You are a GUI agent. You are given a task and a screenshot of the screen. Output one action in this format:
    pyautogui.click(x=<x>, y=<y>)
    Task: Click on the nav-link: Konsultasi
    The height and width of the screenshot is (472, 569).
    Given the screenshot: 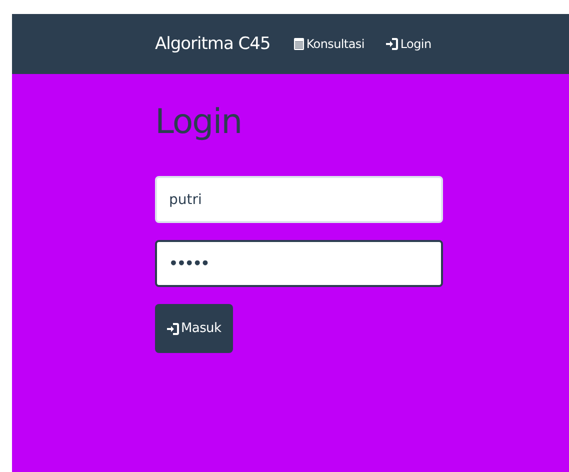 What is the action you would take?
    pyautogui.click(x=329, y=44)
    